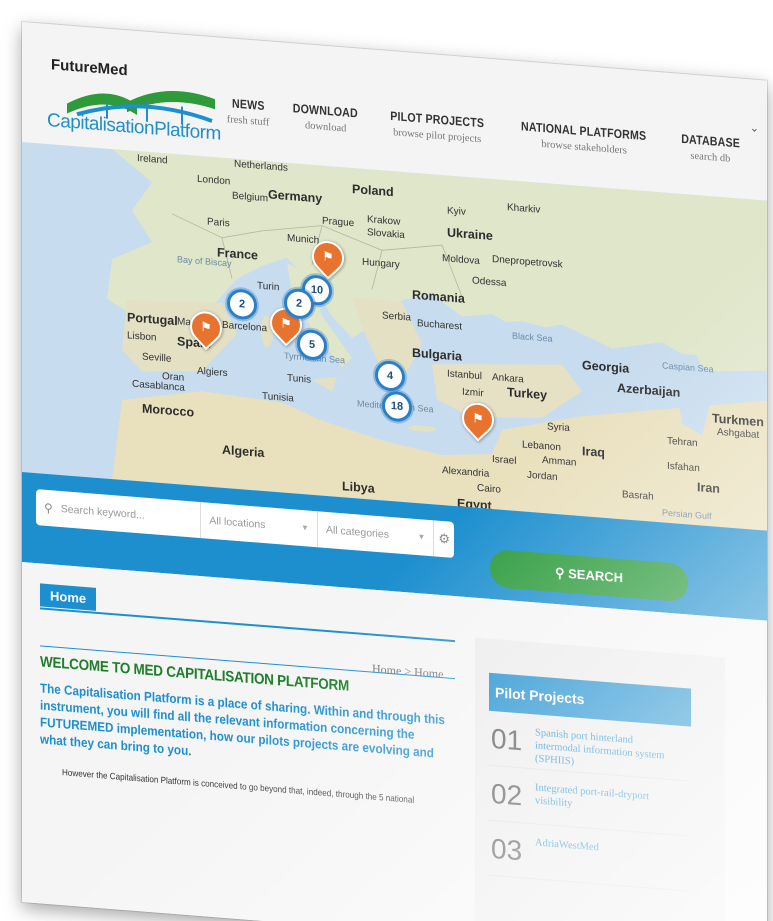  What do you see at coordinates (596, 575) in the screenshot?
I see `search-button-label: SEARCH` at bounding box center [596, 575].